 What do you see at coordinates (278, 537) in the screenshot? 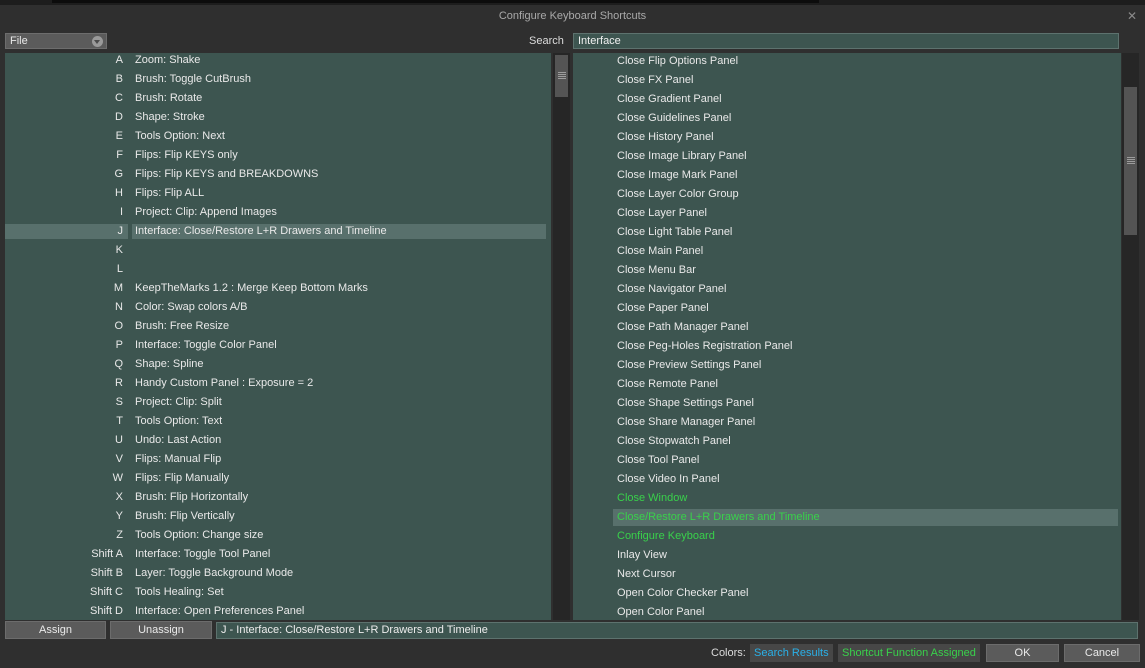
I see `shortcut-row: Z Tools Option: Change size` at bounding box center [278, 537].